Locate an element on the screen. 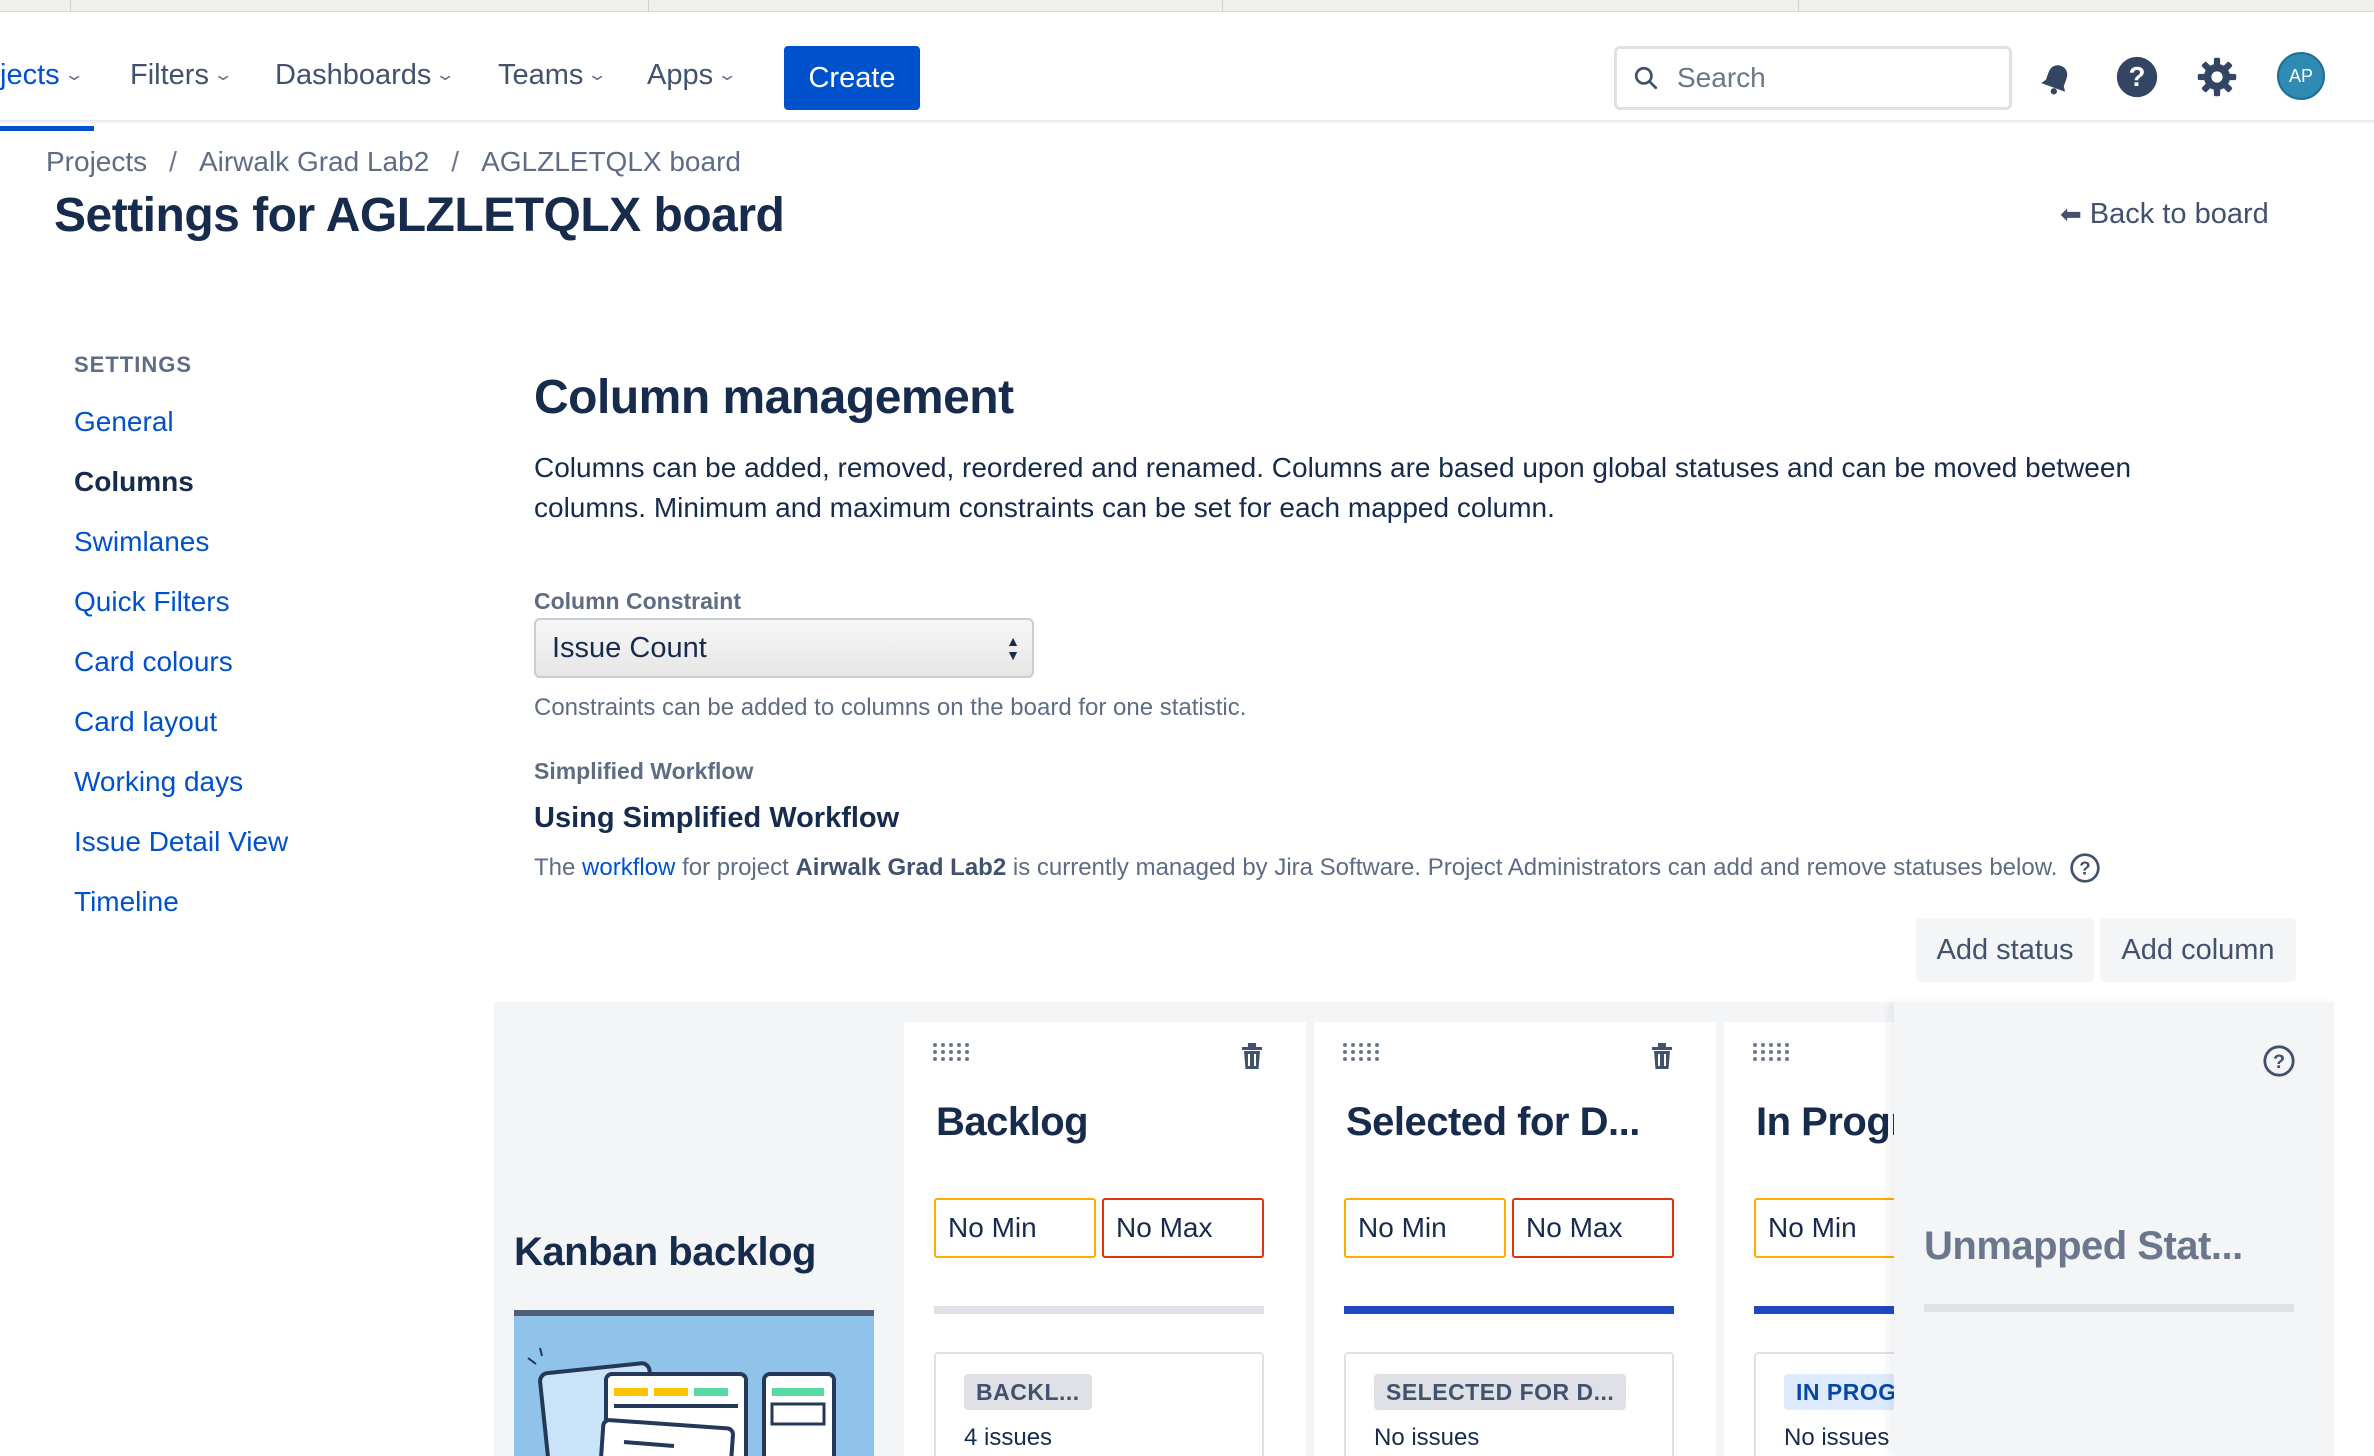 The width and height of the screenshot is (2374, 1456). column-title: In Progr is located at coordinates (1831, 1122).